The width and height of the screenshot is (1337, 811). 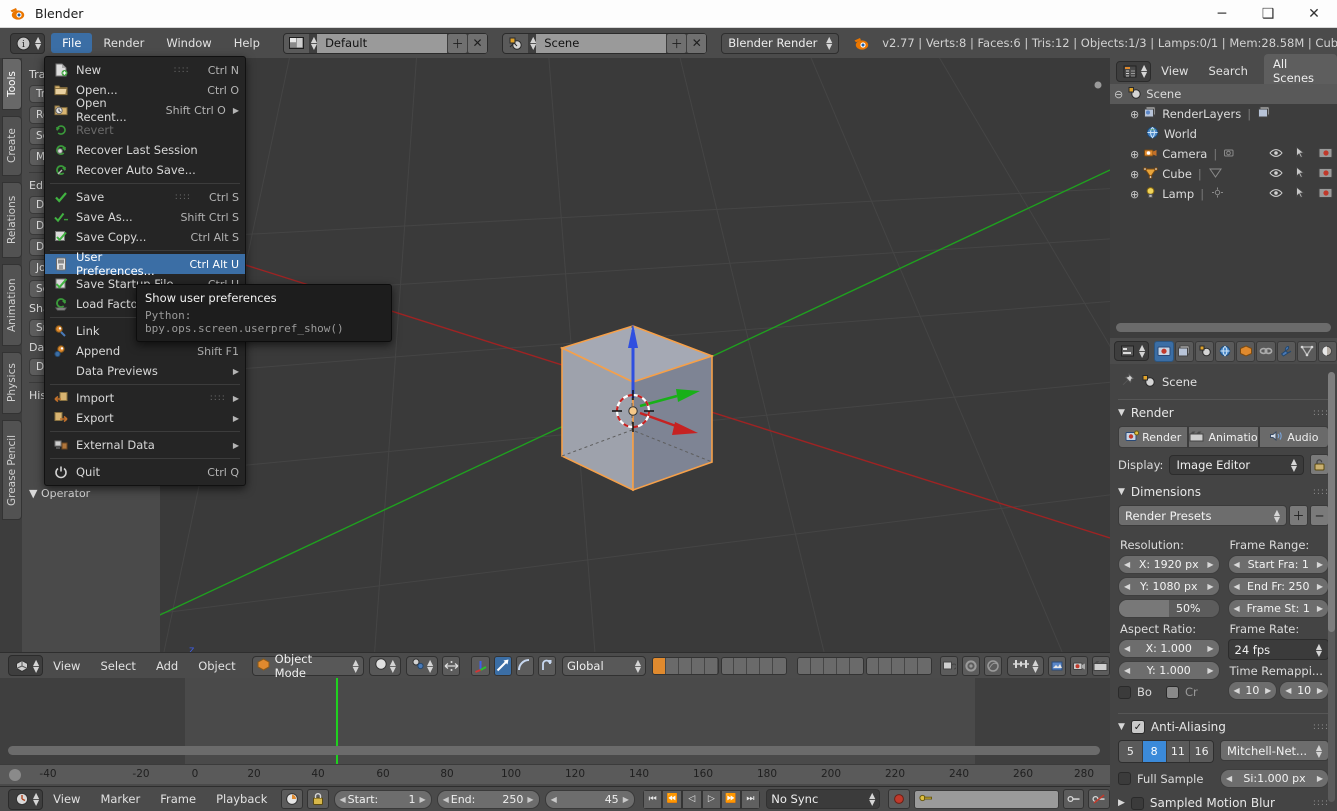 I want to click on properties-tab-object, so click(x=1245, y=351).